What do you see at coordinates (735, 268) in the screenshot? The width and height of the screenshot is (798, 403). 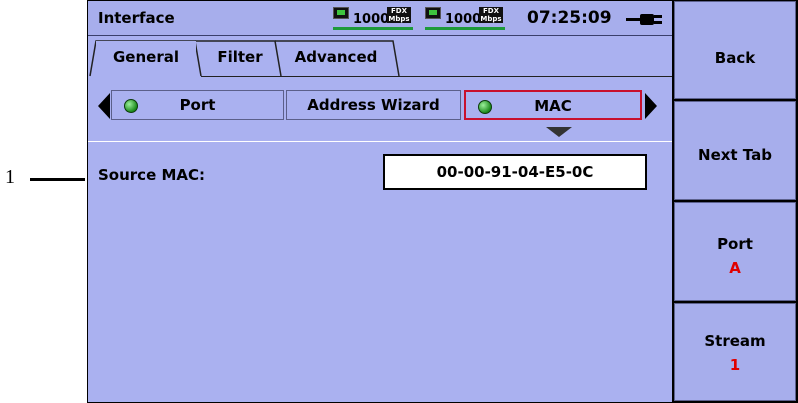 I see `port-button-value: A` at bounding box center [735, 268].